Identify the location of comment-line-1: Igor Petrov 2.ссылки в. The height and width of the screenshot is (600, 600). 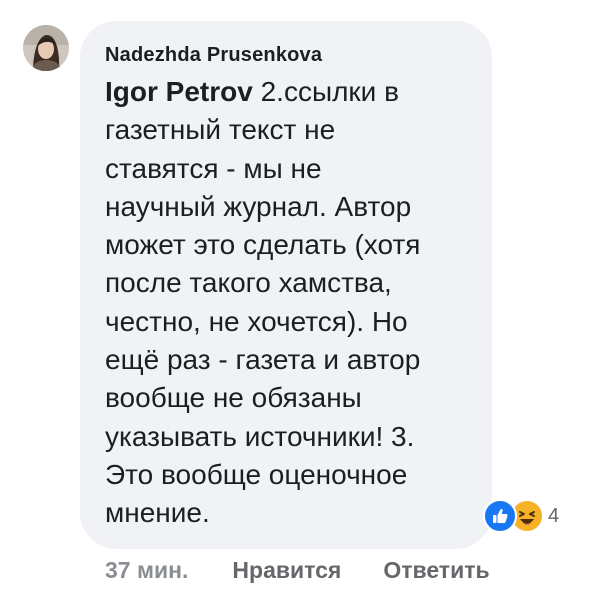
(290, 92).